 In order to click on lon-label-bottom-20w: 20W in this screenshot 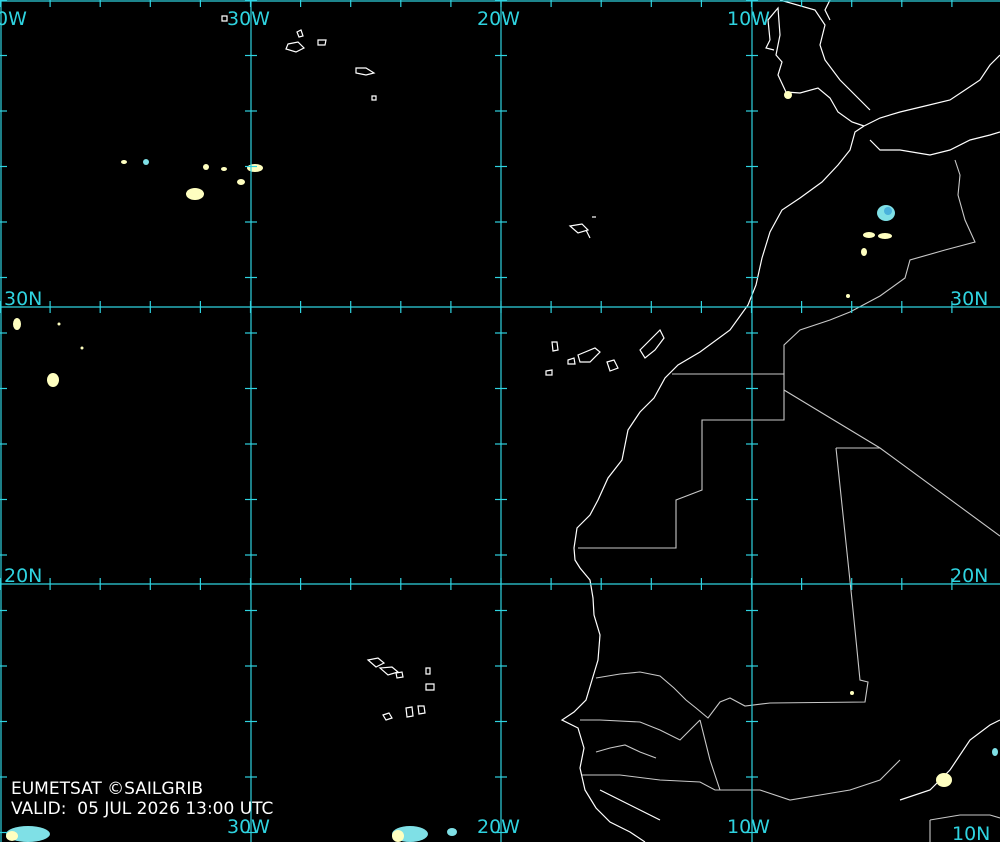, I will do `click(498, 827)`.